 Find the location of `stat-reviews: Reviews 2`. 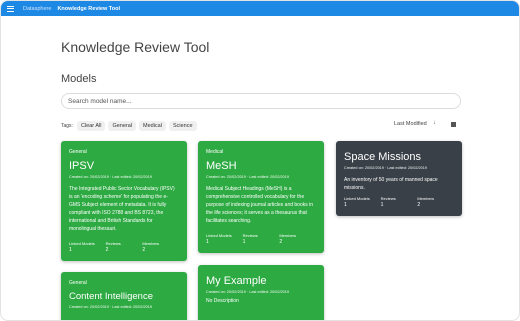

stat-reviews: Reviews 2 is located at coordinates (124, 247).